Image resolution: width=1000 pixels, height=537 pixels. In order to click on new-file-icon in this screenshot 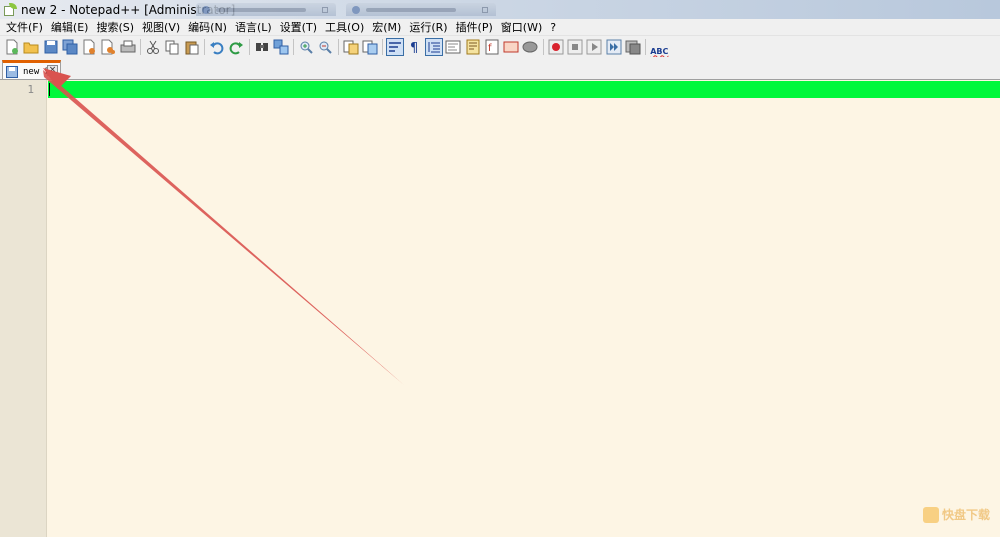, I will do `click(12, 47)`.